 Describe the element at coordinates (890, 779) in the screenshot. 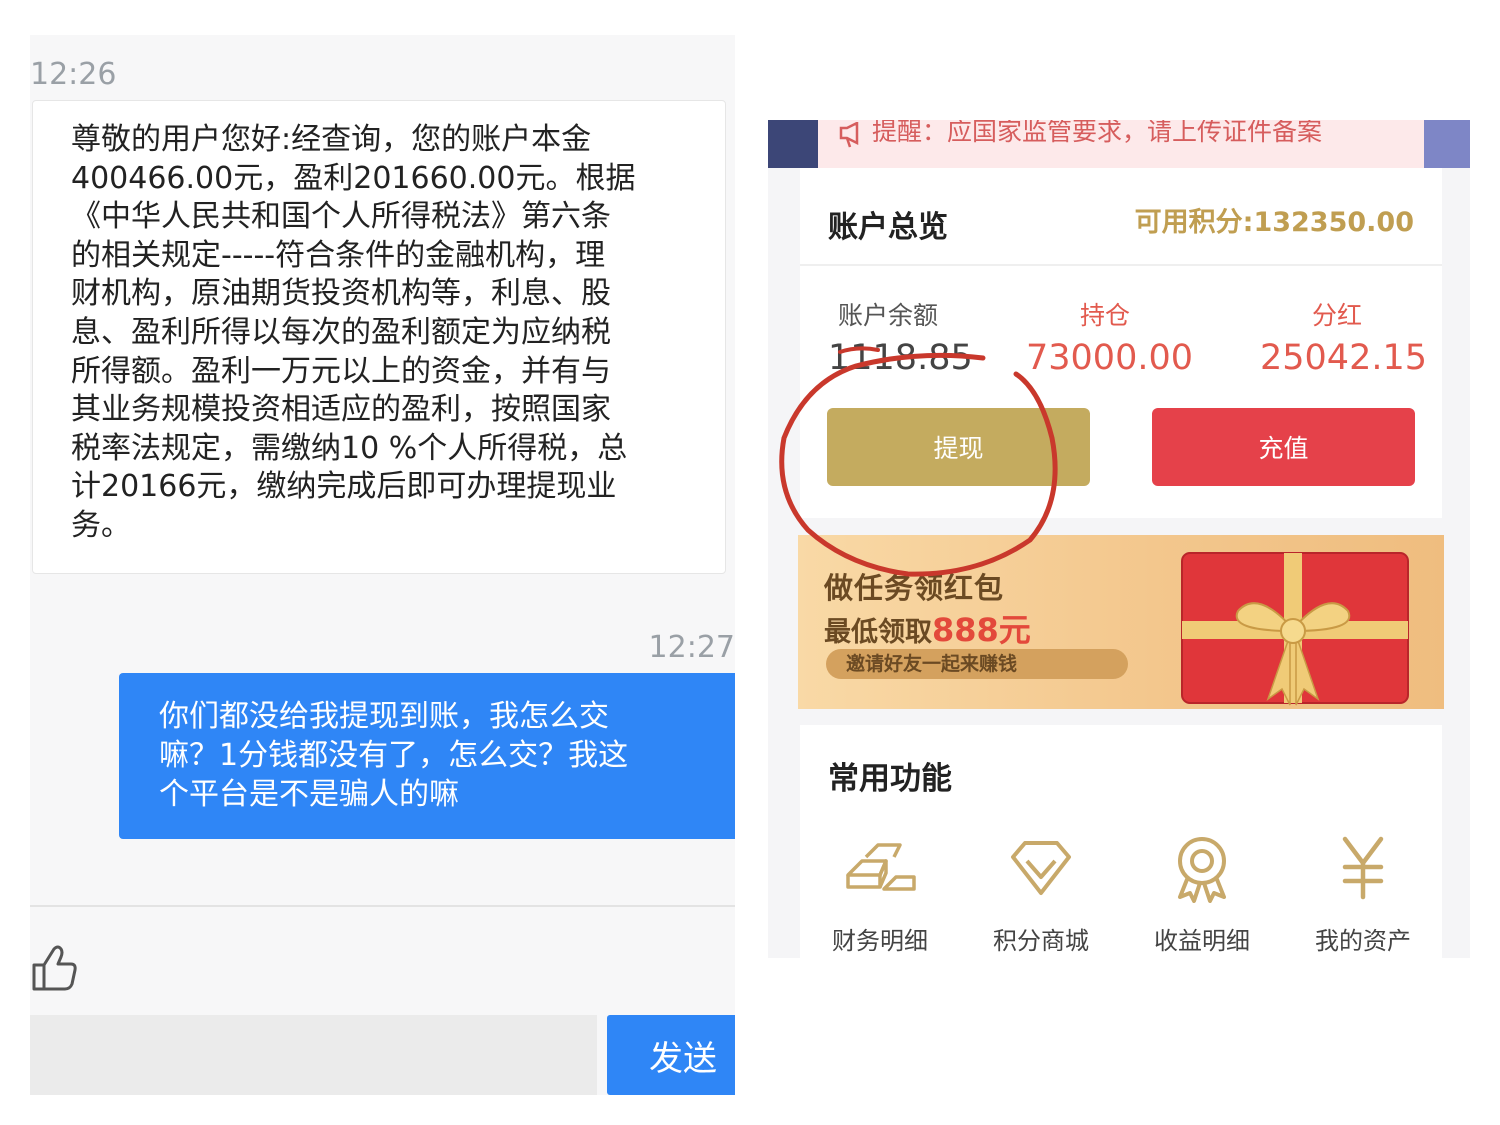

I see `functions-title: 常用功能` at that location.